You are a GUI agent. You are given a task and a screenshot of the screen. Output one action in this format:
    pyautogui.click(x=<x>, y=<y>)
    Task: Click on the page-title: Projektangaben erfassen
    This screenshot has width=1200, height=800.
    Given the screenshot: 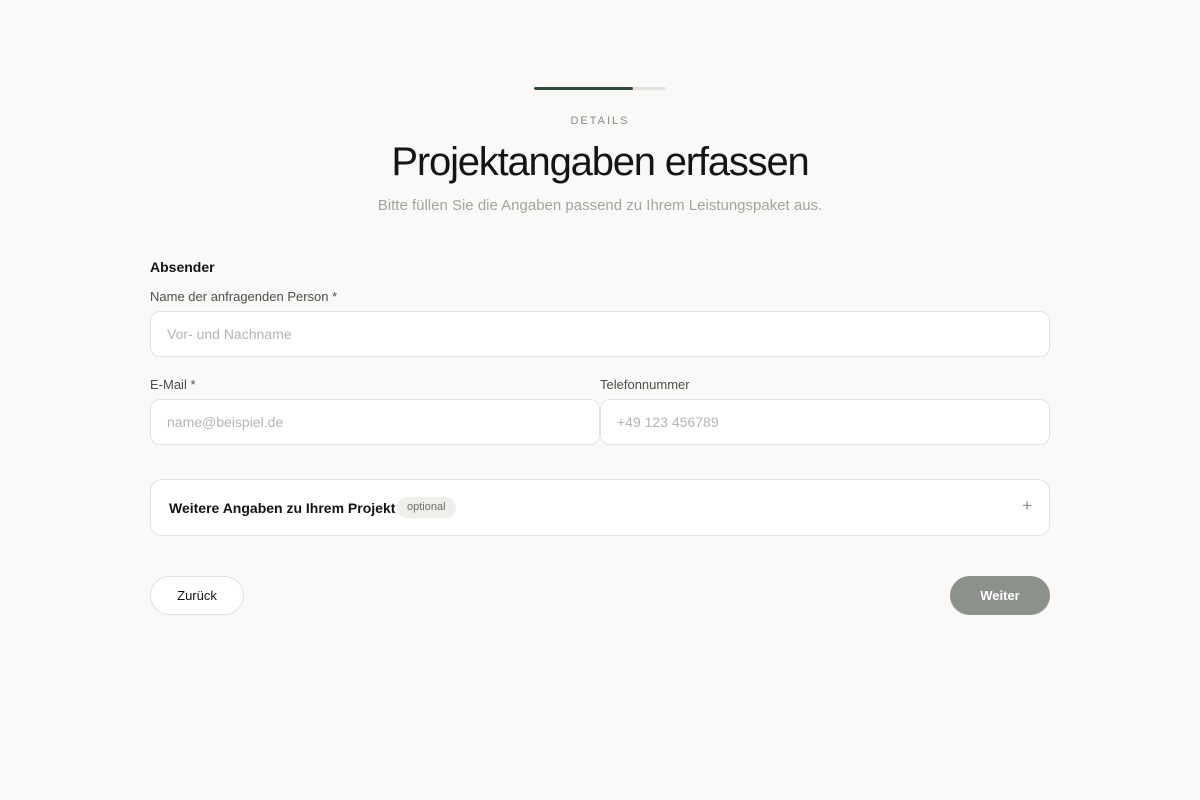 What is the action you would take?
    pyautogui.click(x=600, y=162)
    